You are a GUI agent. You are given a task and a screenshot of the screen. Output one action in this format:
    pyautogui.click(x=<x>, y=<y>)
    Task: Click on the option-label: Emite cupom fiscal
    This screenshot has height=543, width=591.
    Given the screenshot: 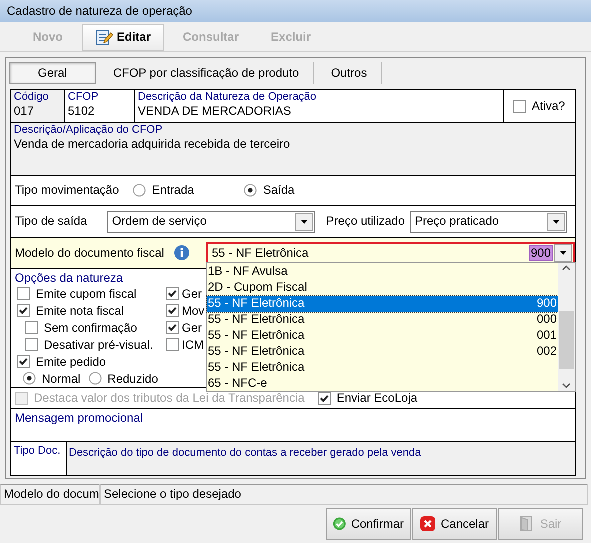 What is the action you would take?
    pyautogui.click(x=86, y=294)
    